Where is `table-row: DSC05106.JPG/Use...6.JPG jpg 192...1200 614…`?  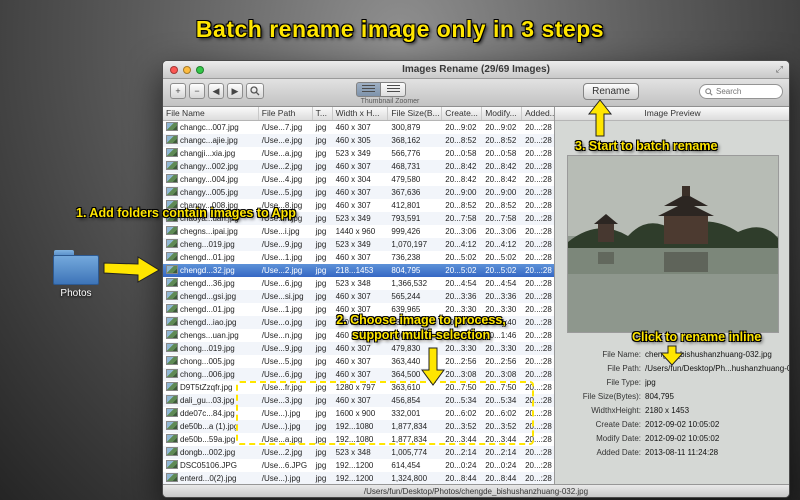
table-row: DSC05106.JPG/Use...6.JPG jpg 192...1200 614… is located at coordinates (358, 465).